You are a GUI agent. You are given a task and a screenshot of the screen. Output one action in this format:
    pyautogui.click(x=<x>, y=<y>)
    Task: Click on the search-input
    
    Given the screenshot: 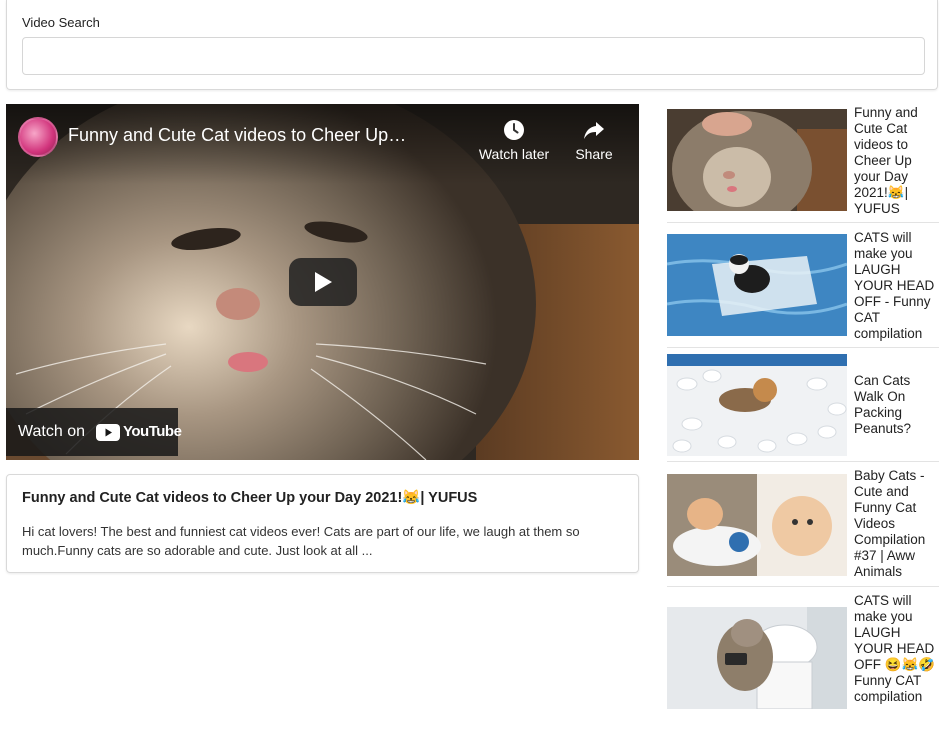 What is the action you would take?
    pyautogui.click(x=473, y=56)
    